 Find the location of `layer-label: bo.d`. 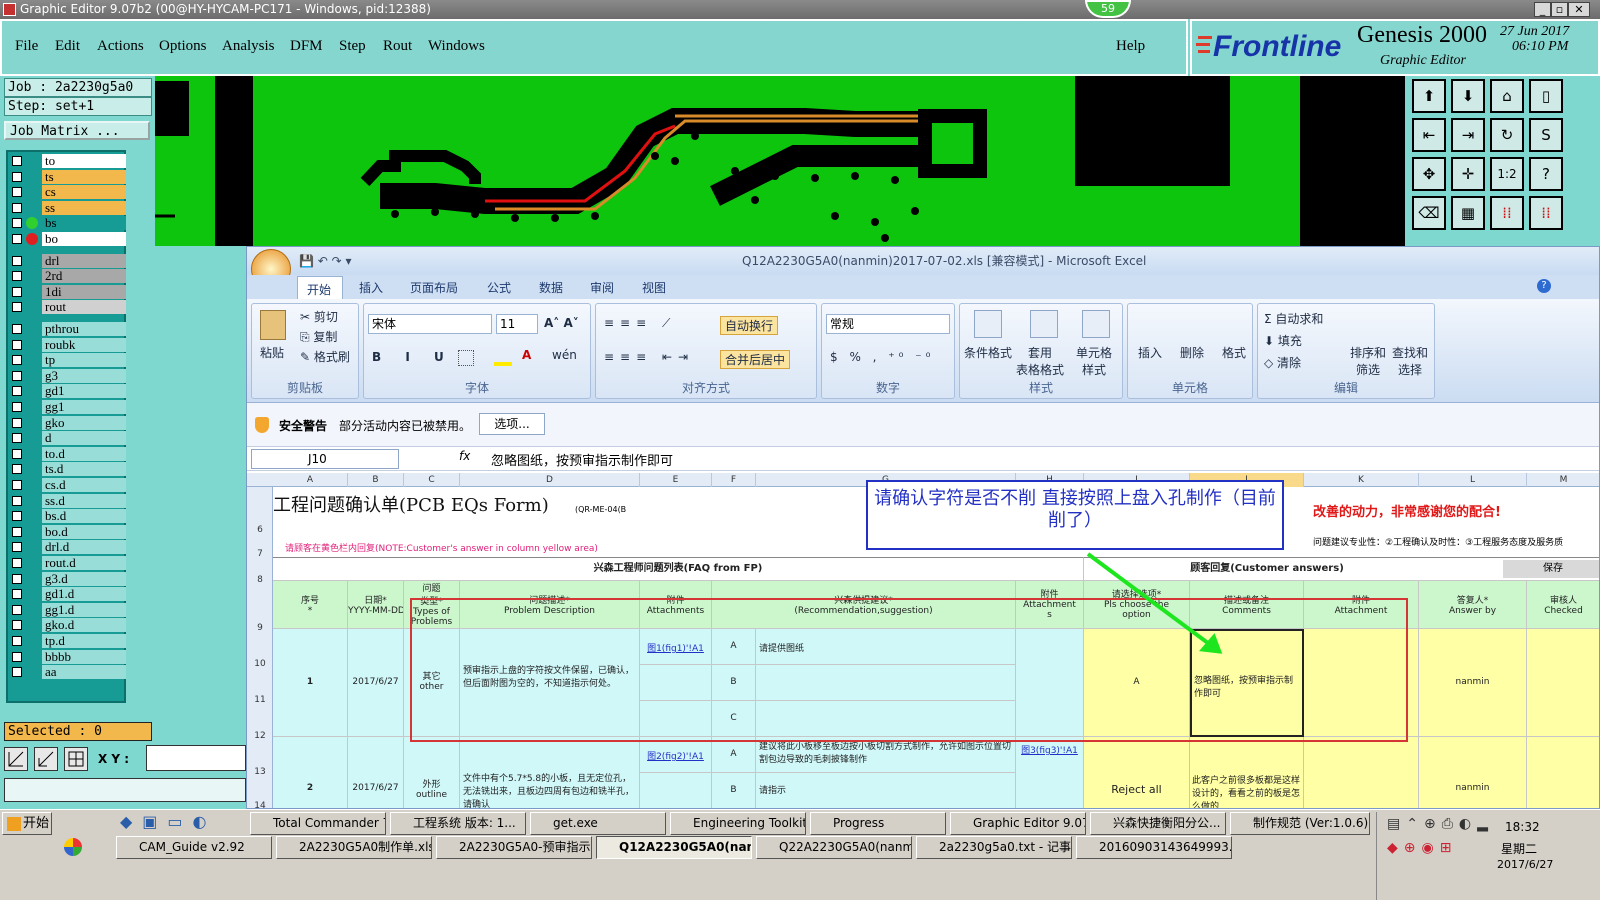

layer-label: bo.d is located at coordinates (84, 531).